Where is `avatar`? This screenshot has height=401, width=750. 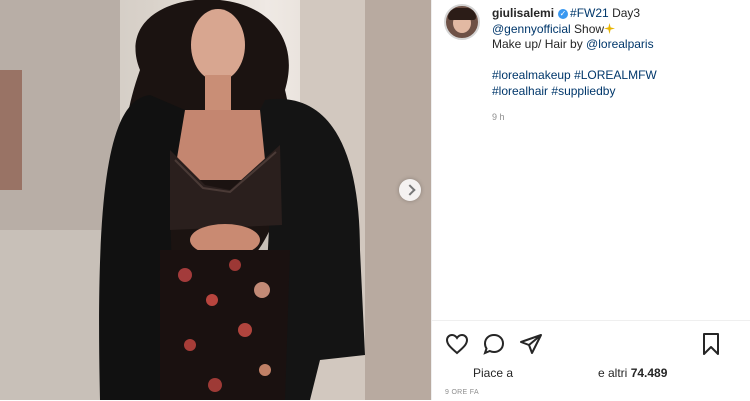
avatar is located at coordinates (462, 22).